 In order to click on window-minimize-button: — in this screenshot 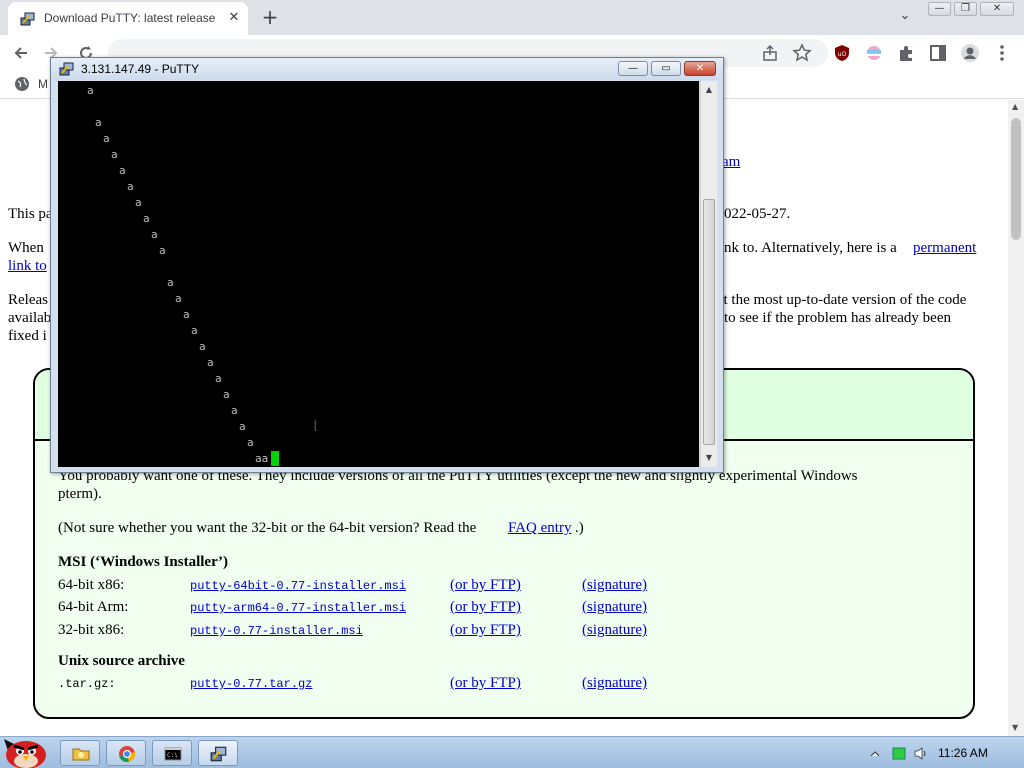, I will do `click(939, 9)`.